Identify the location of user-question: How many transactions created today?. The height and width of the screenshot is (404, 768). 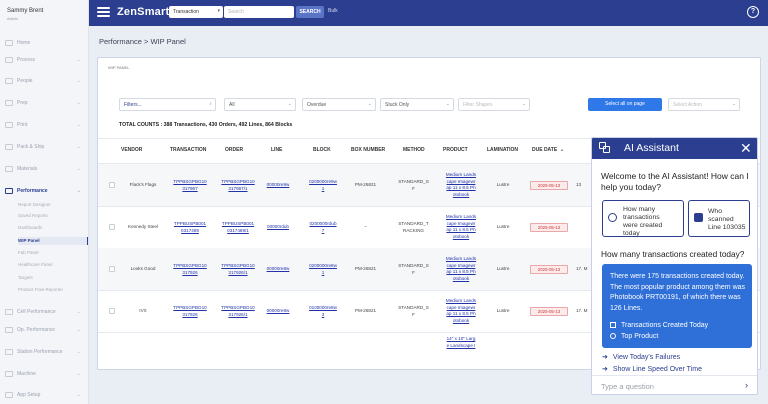
(673, 254).